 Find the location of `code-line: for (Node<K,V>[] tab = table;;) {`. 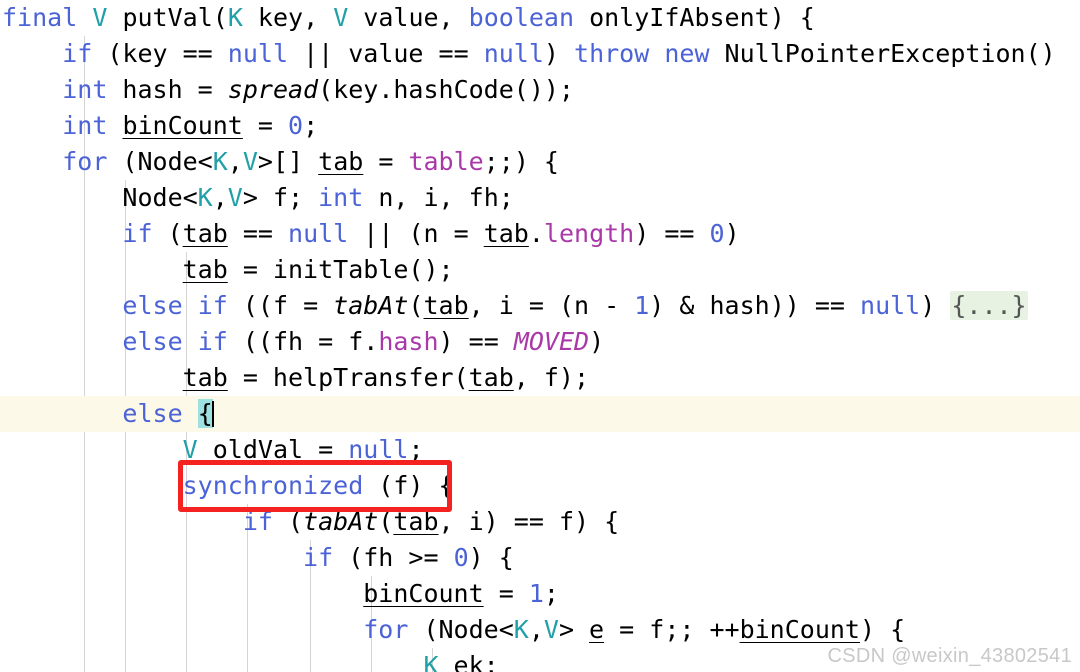

code-line: for (Node<K,V>[] tab = table;;) { is located at coordinates (540, 162).